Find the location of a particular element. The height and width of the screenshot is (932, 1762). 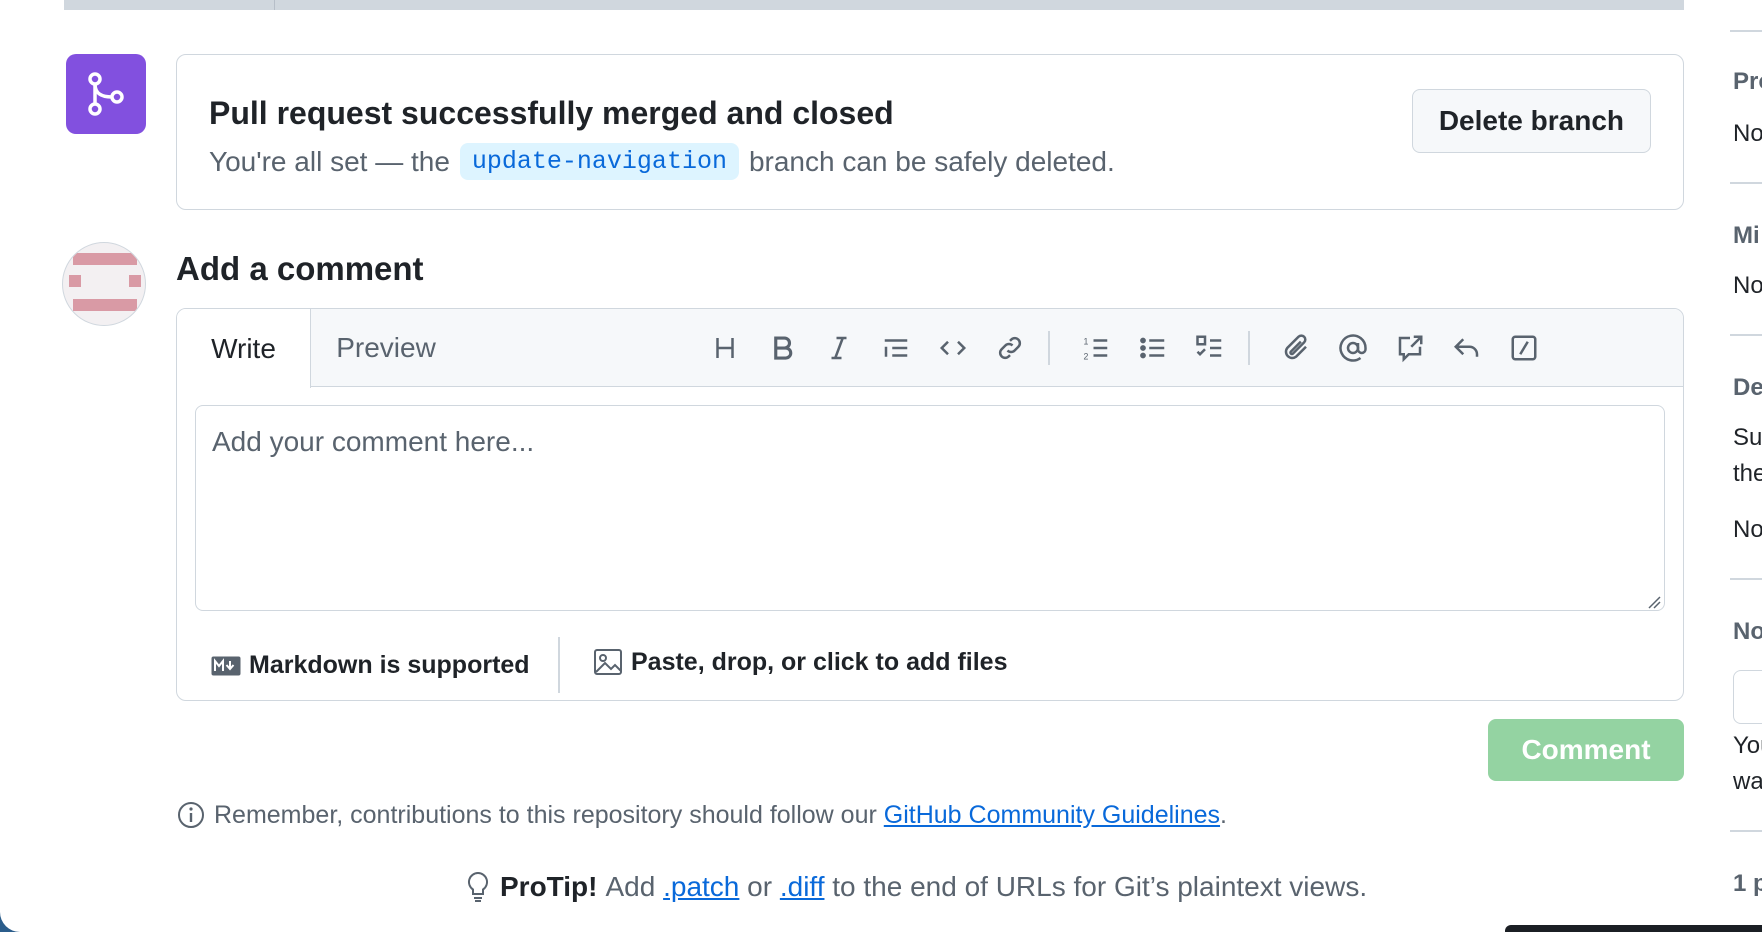

sidebar-heading-development: De is located at coordinates (1747, 388).